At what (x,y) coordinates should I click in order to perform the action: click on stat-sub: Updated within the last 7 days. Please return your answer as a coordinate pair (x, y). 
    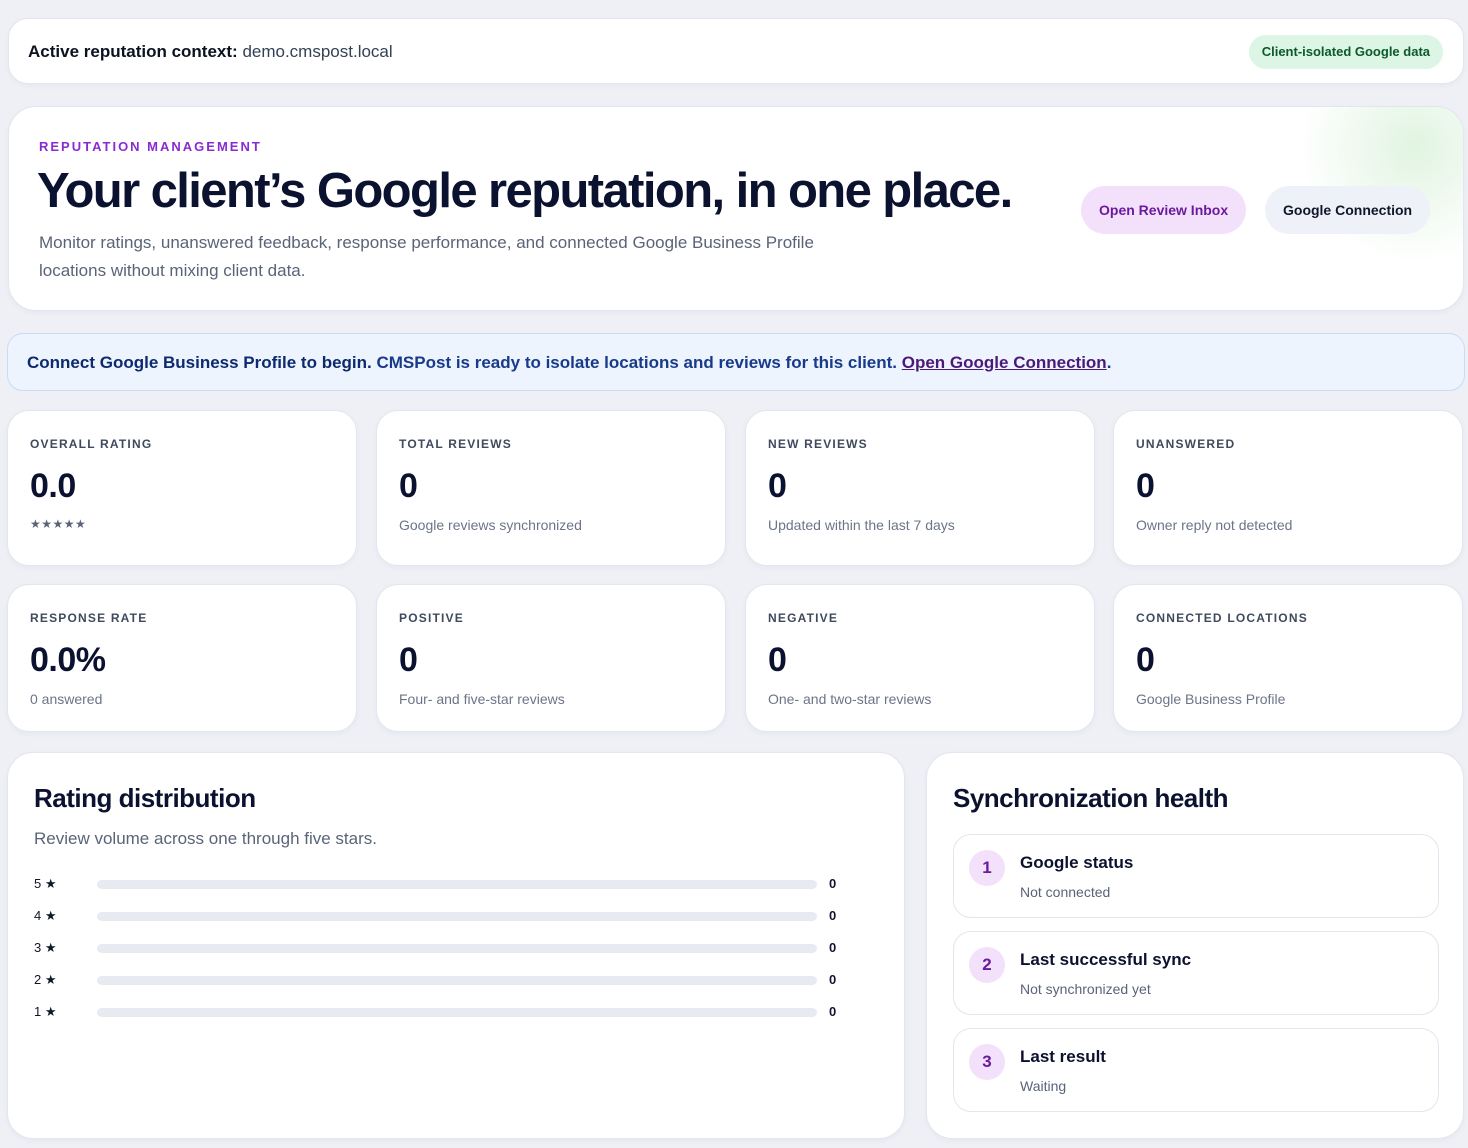
    Looking at the image, I should click on (861, 525).